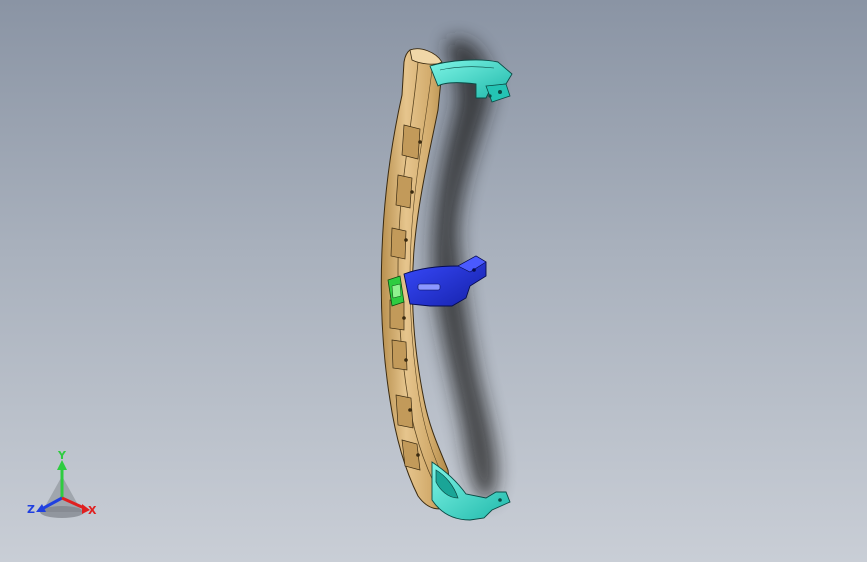  Describe the element at coordinates (64, 486) in the screenshot. I see `orientation-triad: Y Z X` at that location.